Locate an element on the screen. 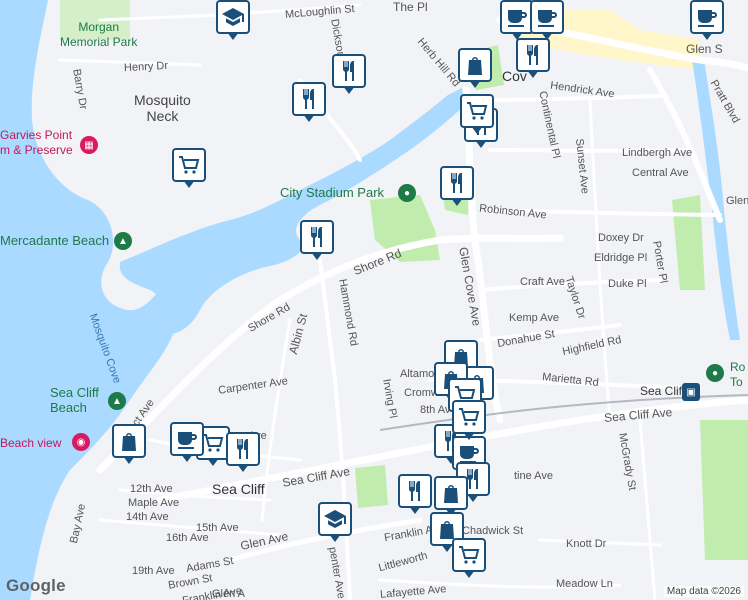 The height and width of the screenshot is (600, 748). street-label: Chadwick St is located at coordinates (493, 531).